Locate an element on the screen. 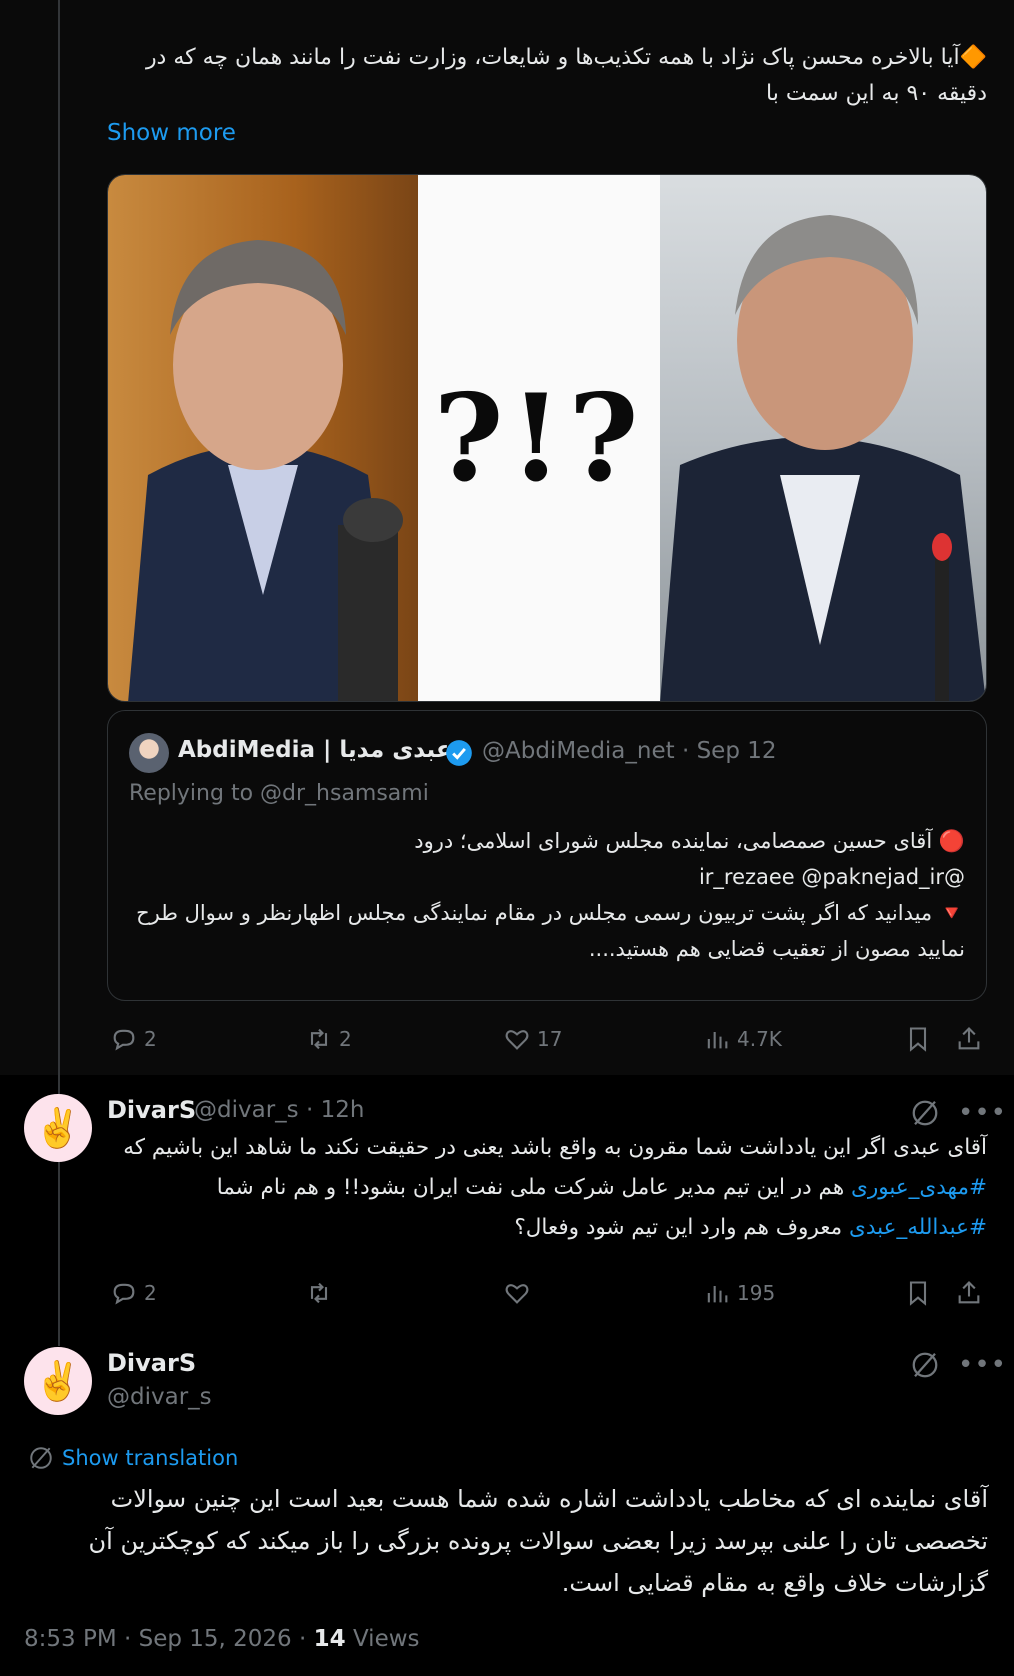 Image resolution: width=1014 pixels, height=1676 pixels. repost-button: 2 is located at coordinates (328, 1039).